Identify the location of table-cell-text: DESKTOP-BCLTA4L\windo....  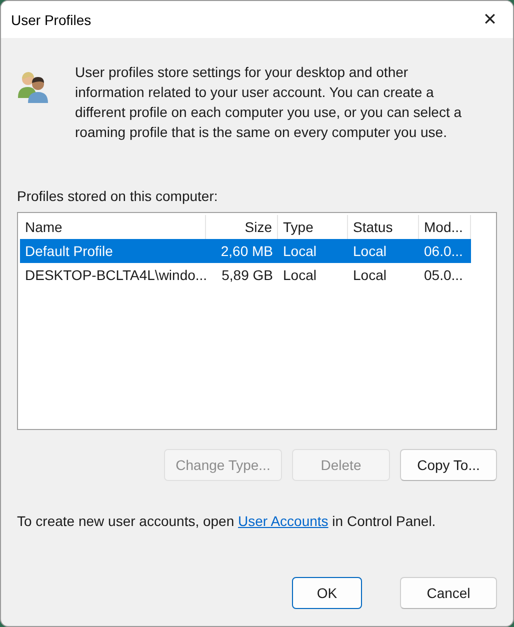
(115, 275).